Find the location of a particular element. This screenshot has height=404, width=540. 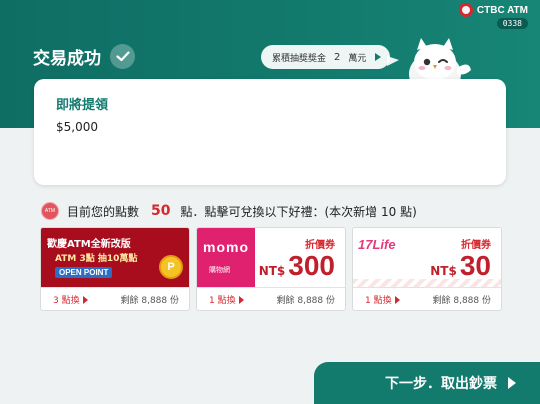

bubble-tail is located at coordinates (393, 61).